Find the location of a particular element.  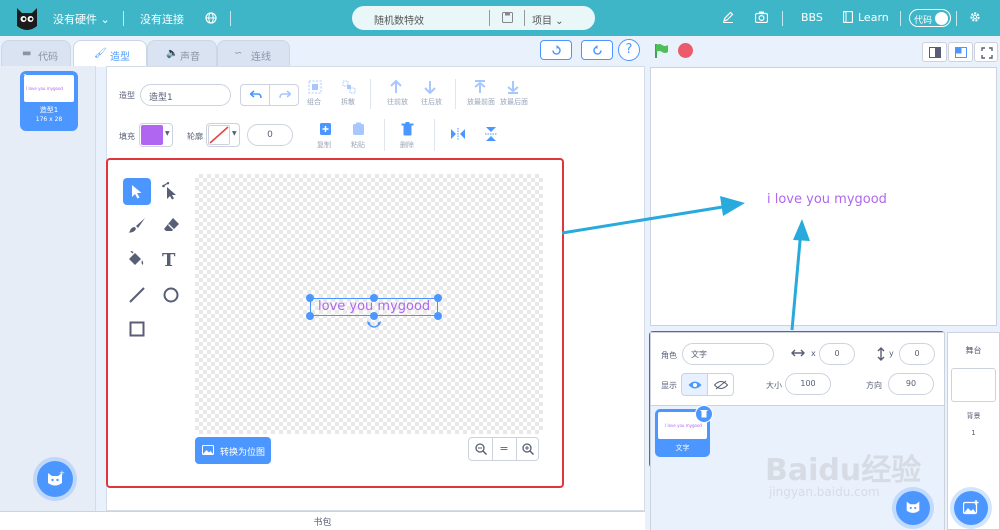

add-sprite-button is located at coordinates (913, 508).